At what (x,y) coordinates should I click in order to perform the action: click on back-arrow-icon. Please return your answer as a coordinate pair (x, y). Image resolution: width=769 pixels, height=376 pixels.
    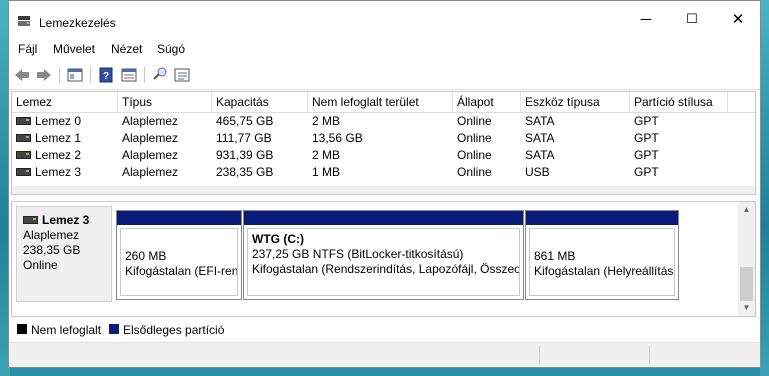
    Looking at the image, I should click on (22, 75).